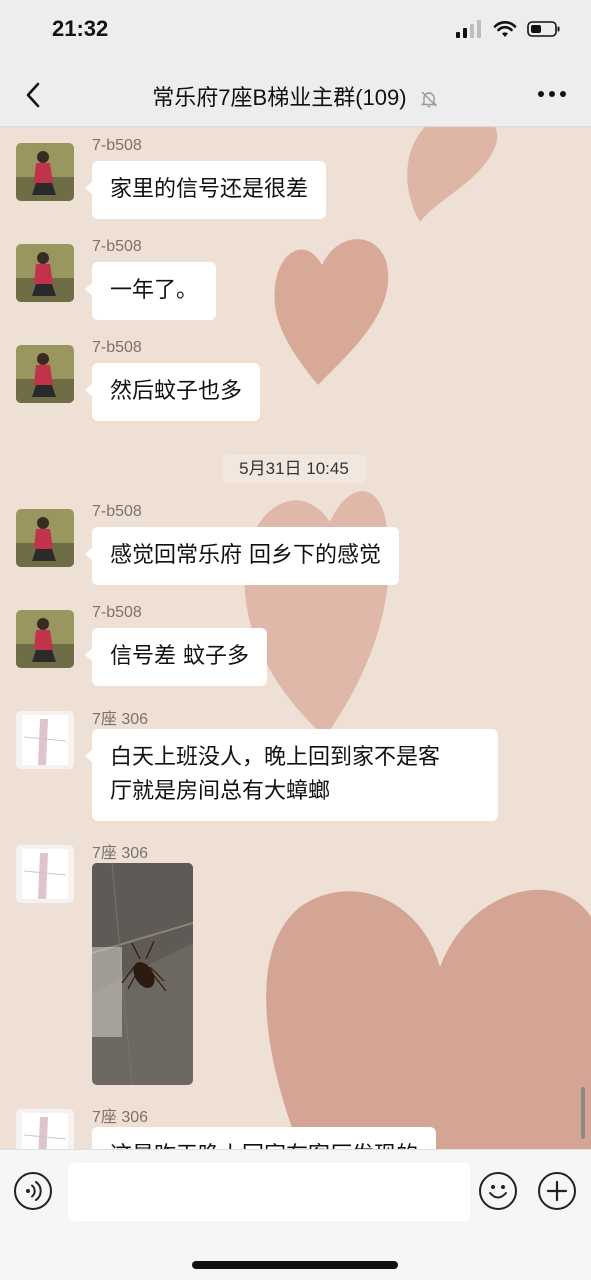  What do you see at coordinates (505, 29) in the screenshot?
I see `wifi-icon` at bounding box center [505, 29].